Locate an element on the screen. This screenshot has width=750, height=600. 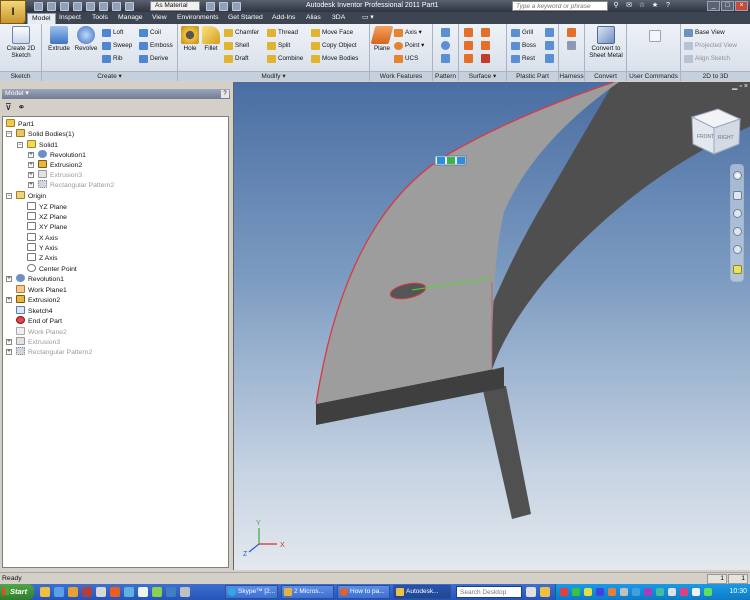
thicken-icon is located at coordinates (485, 32).